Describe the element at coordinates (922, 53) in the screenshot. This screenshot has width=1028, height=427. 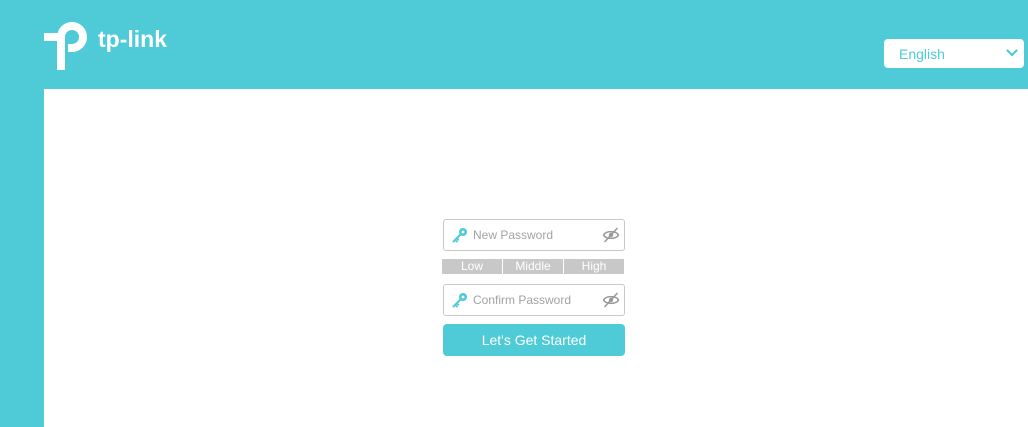
I see `language-selected-value: English` at that location.